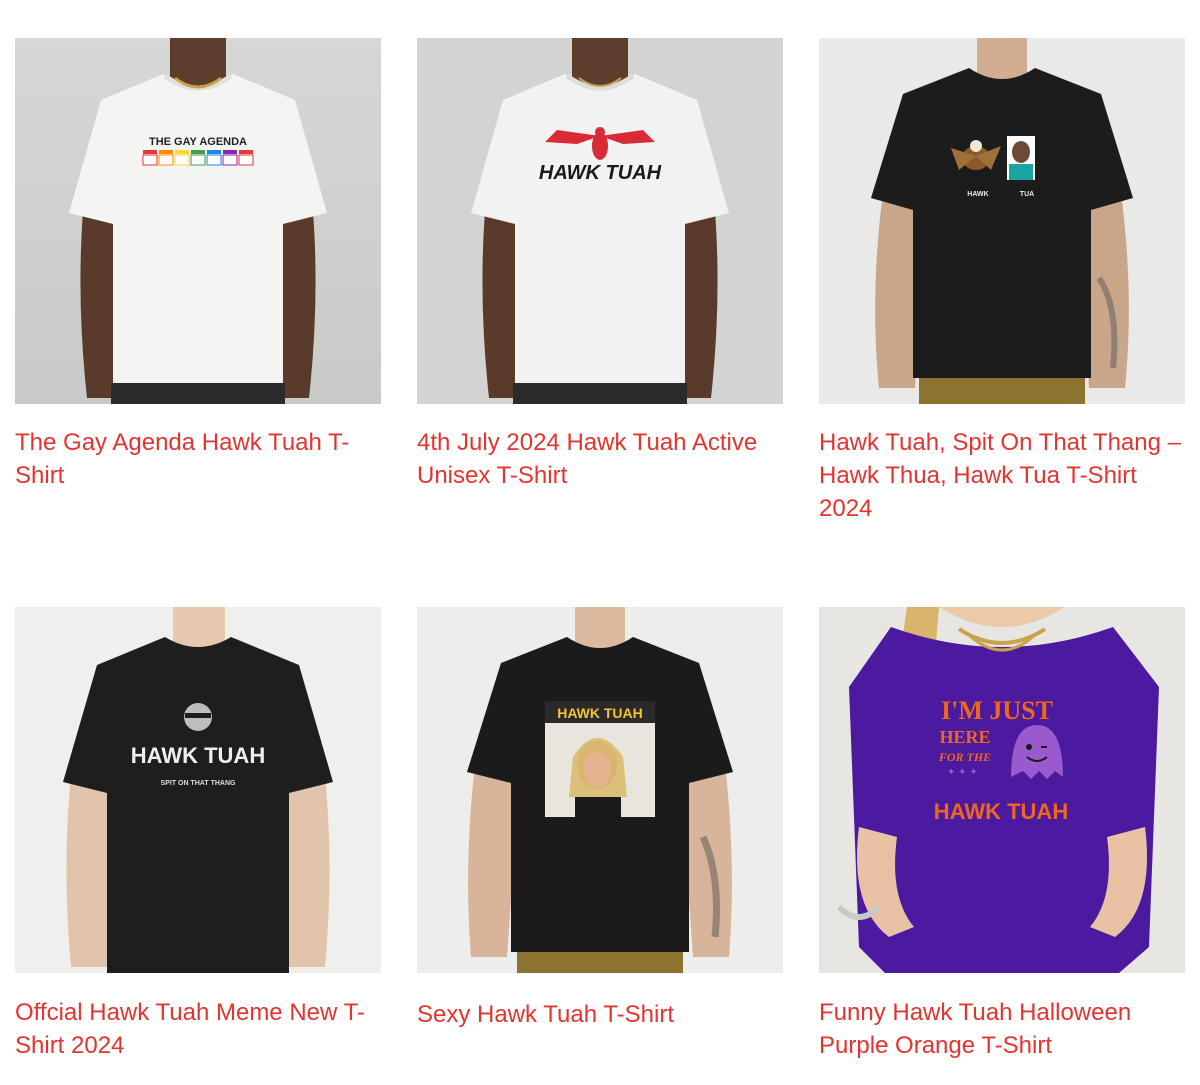 This screenshot has width=1200, height=1085. Describe the element at coordinates (198, 1029) in the screenshot. I see `product-title-link: Offcial Hawk Tuah Meme New T-Shirt 2024` at that location.